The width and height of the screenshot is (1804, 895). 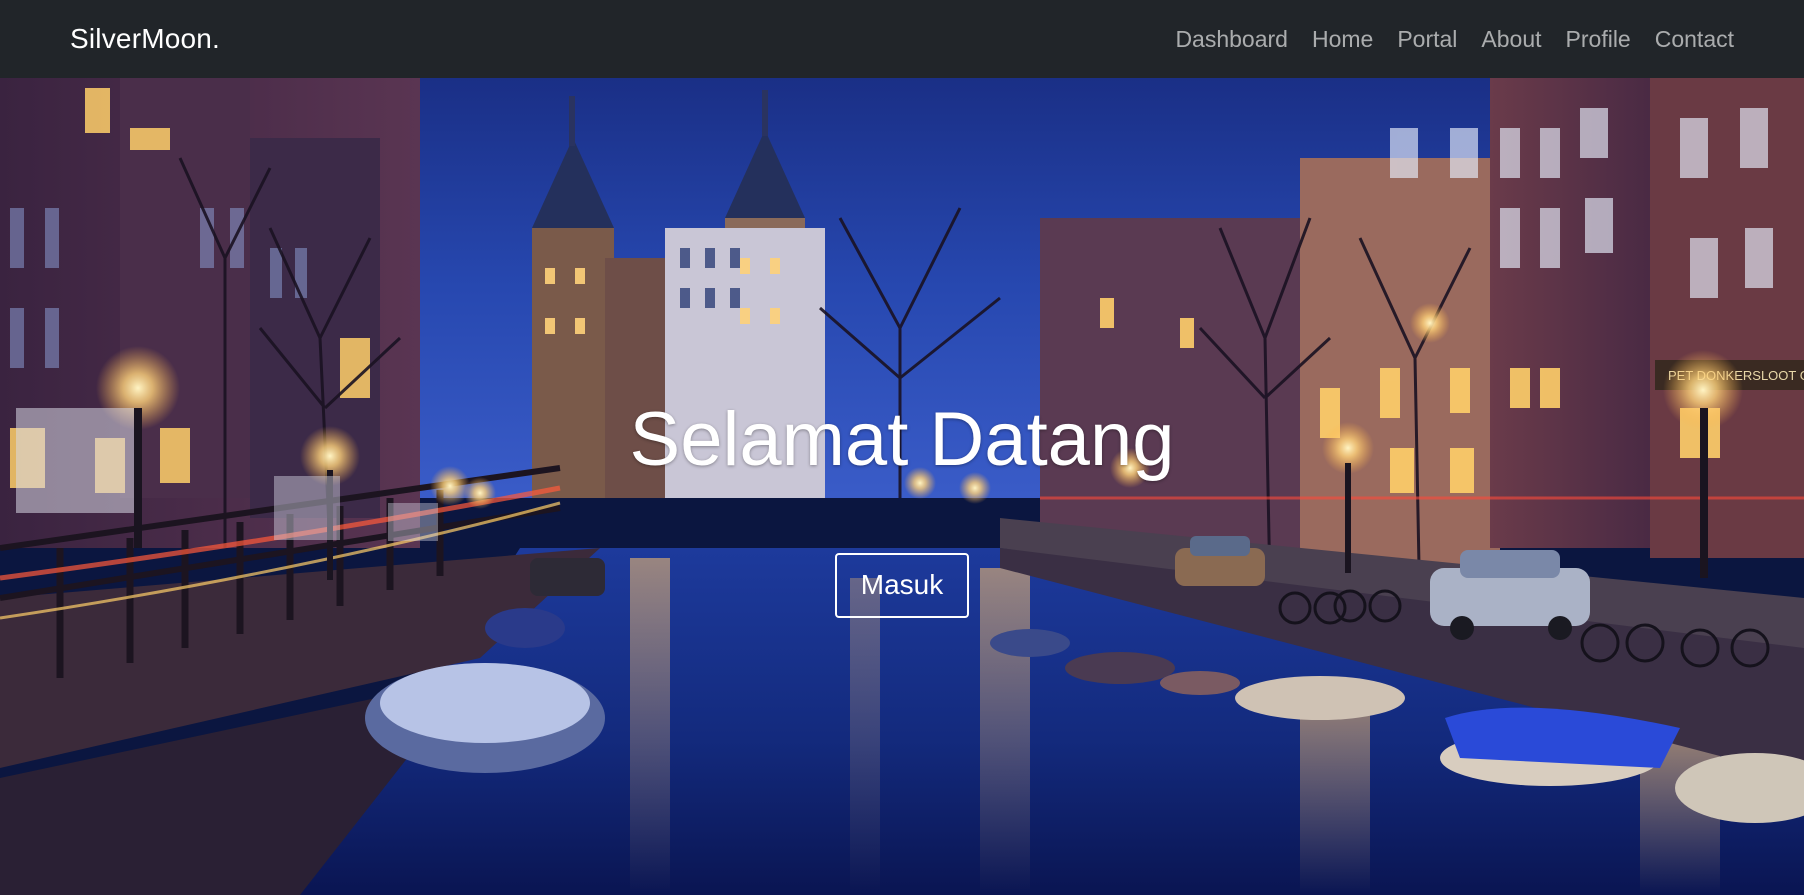 I want to click on nav-link-portal: Portal, so click(x=1427, y=39).